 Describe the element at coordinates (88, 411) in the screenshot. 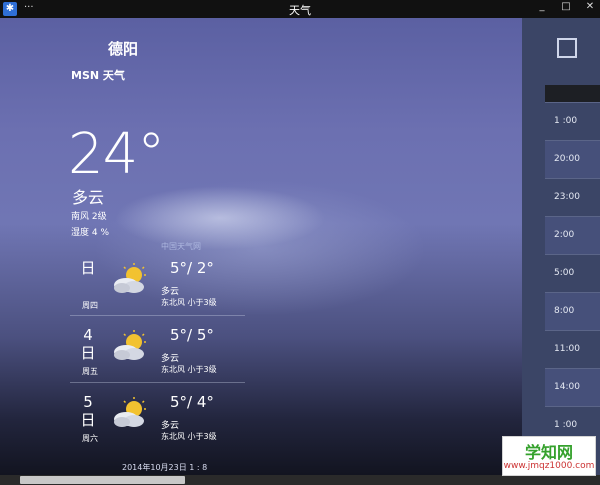

I see `forecast-date: 5 日` at that location.